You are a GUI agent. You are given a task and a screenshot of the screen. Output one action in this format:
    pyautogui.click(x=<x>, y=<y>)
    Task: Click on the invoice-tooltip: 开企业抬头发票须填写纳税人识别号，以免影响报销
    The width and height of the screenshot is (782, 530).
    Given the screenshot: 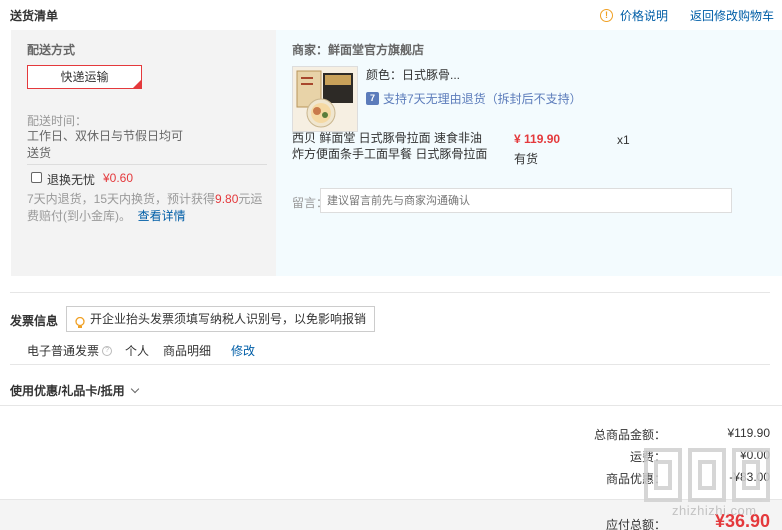 What is the action you would take?
    pyautogui.click(x=221, y=319)
    